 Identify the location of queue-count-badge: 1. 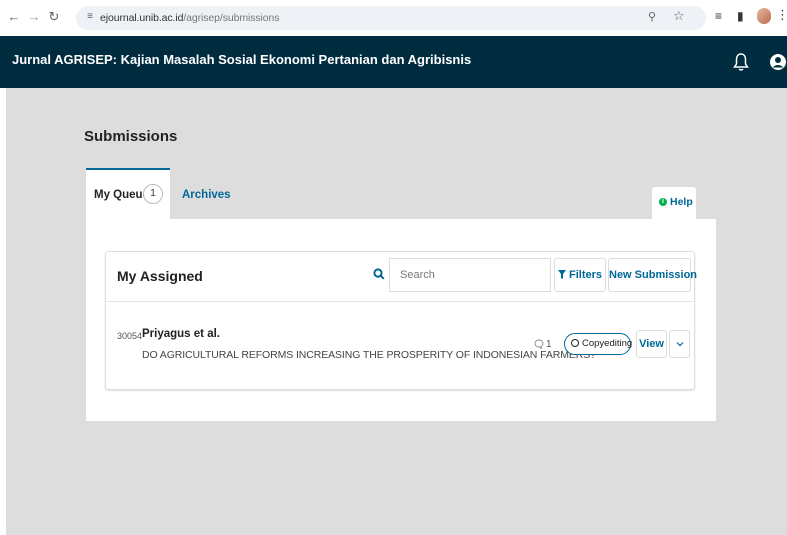
(153, 194).